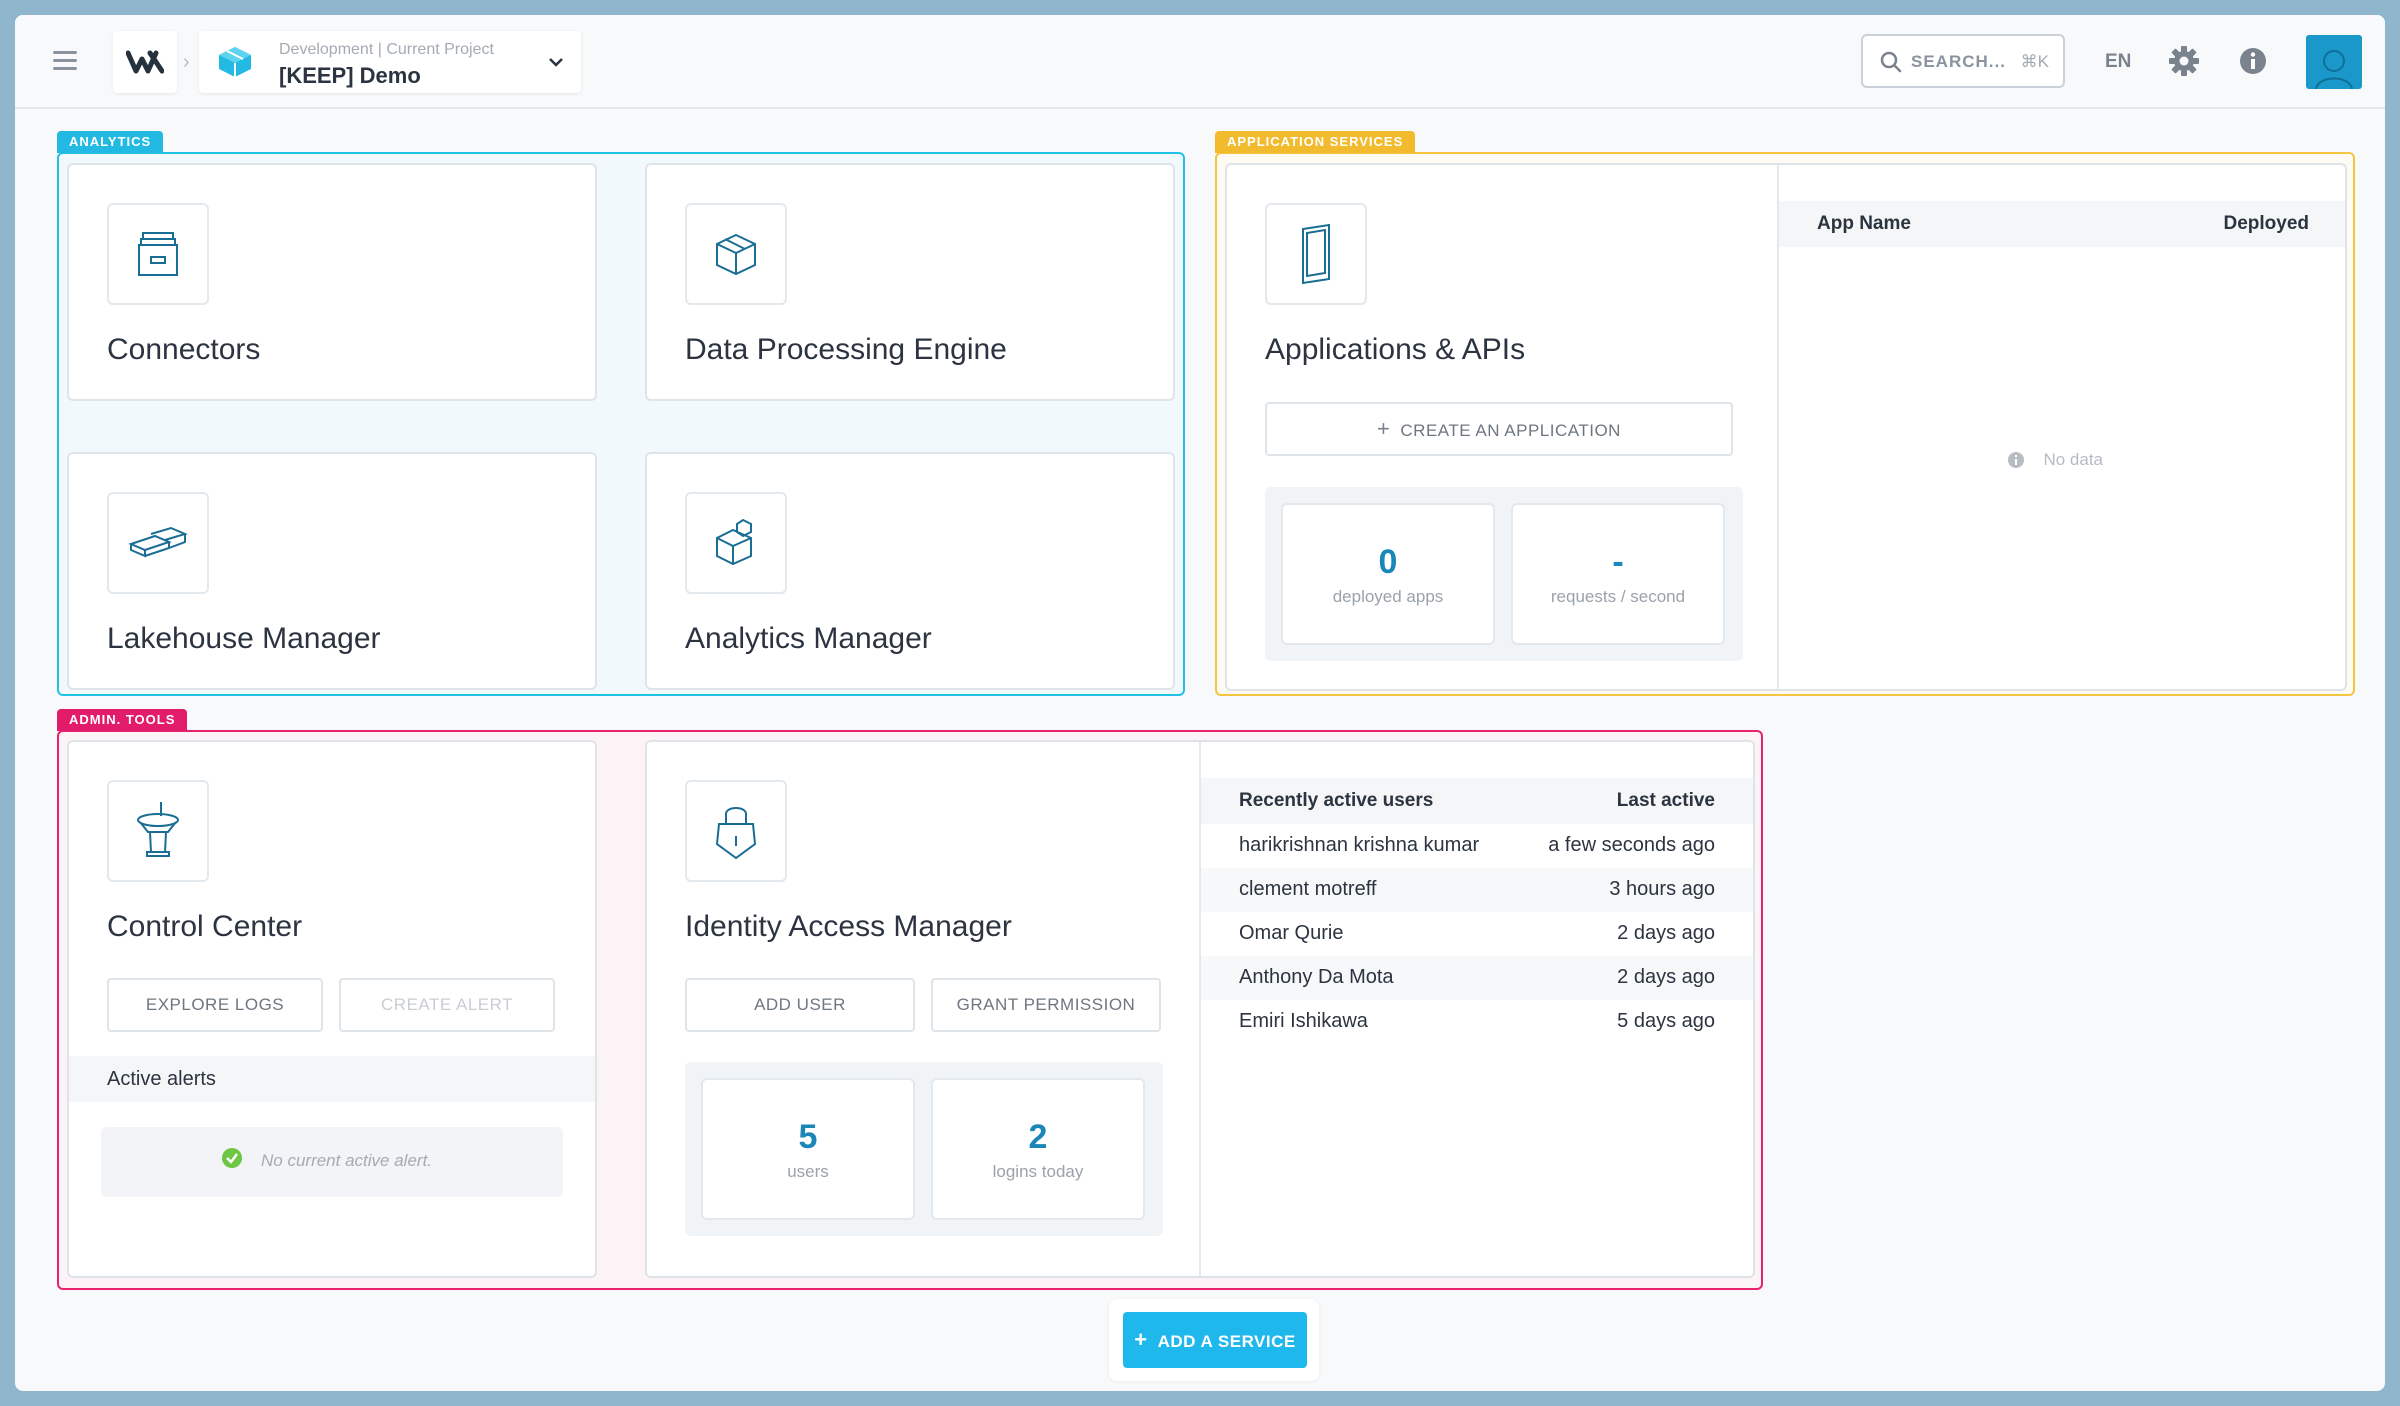  Describe the element at coordinates (1388, 562) in the screenshot. I see `deployed-apps-value: 0` at that location.